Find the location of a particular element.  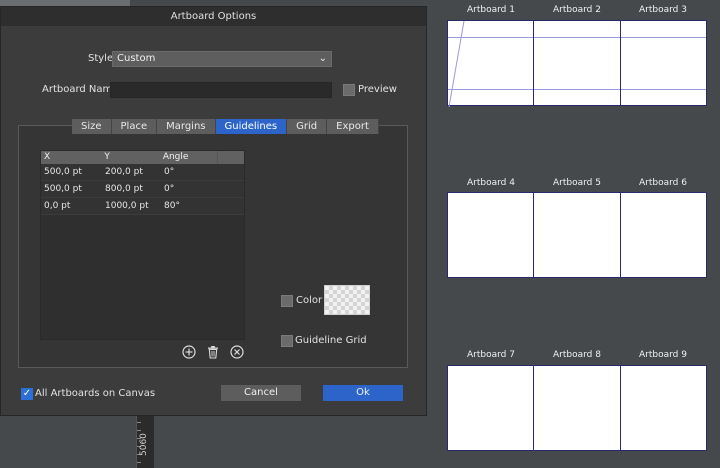

column-header-blank is located at coordinates (230, 157).